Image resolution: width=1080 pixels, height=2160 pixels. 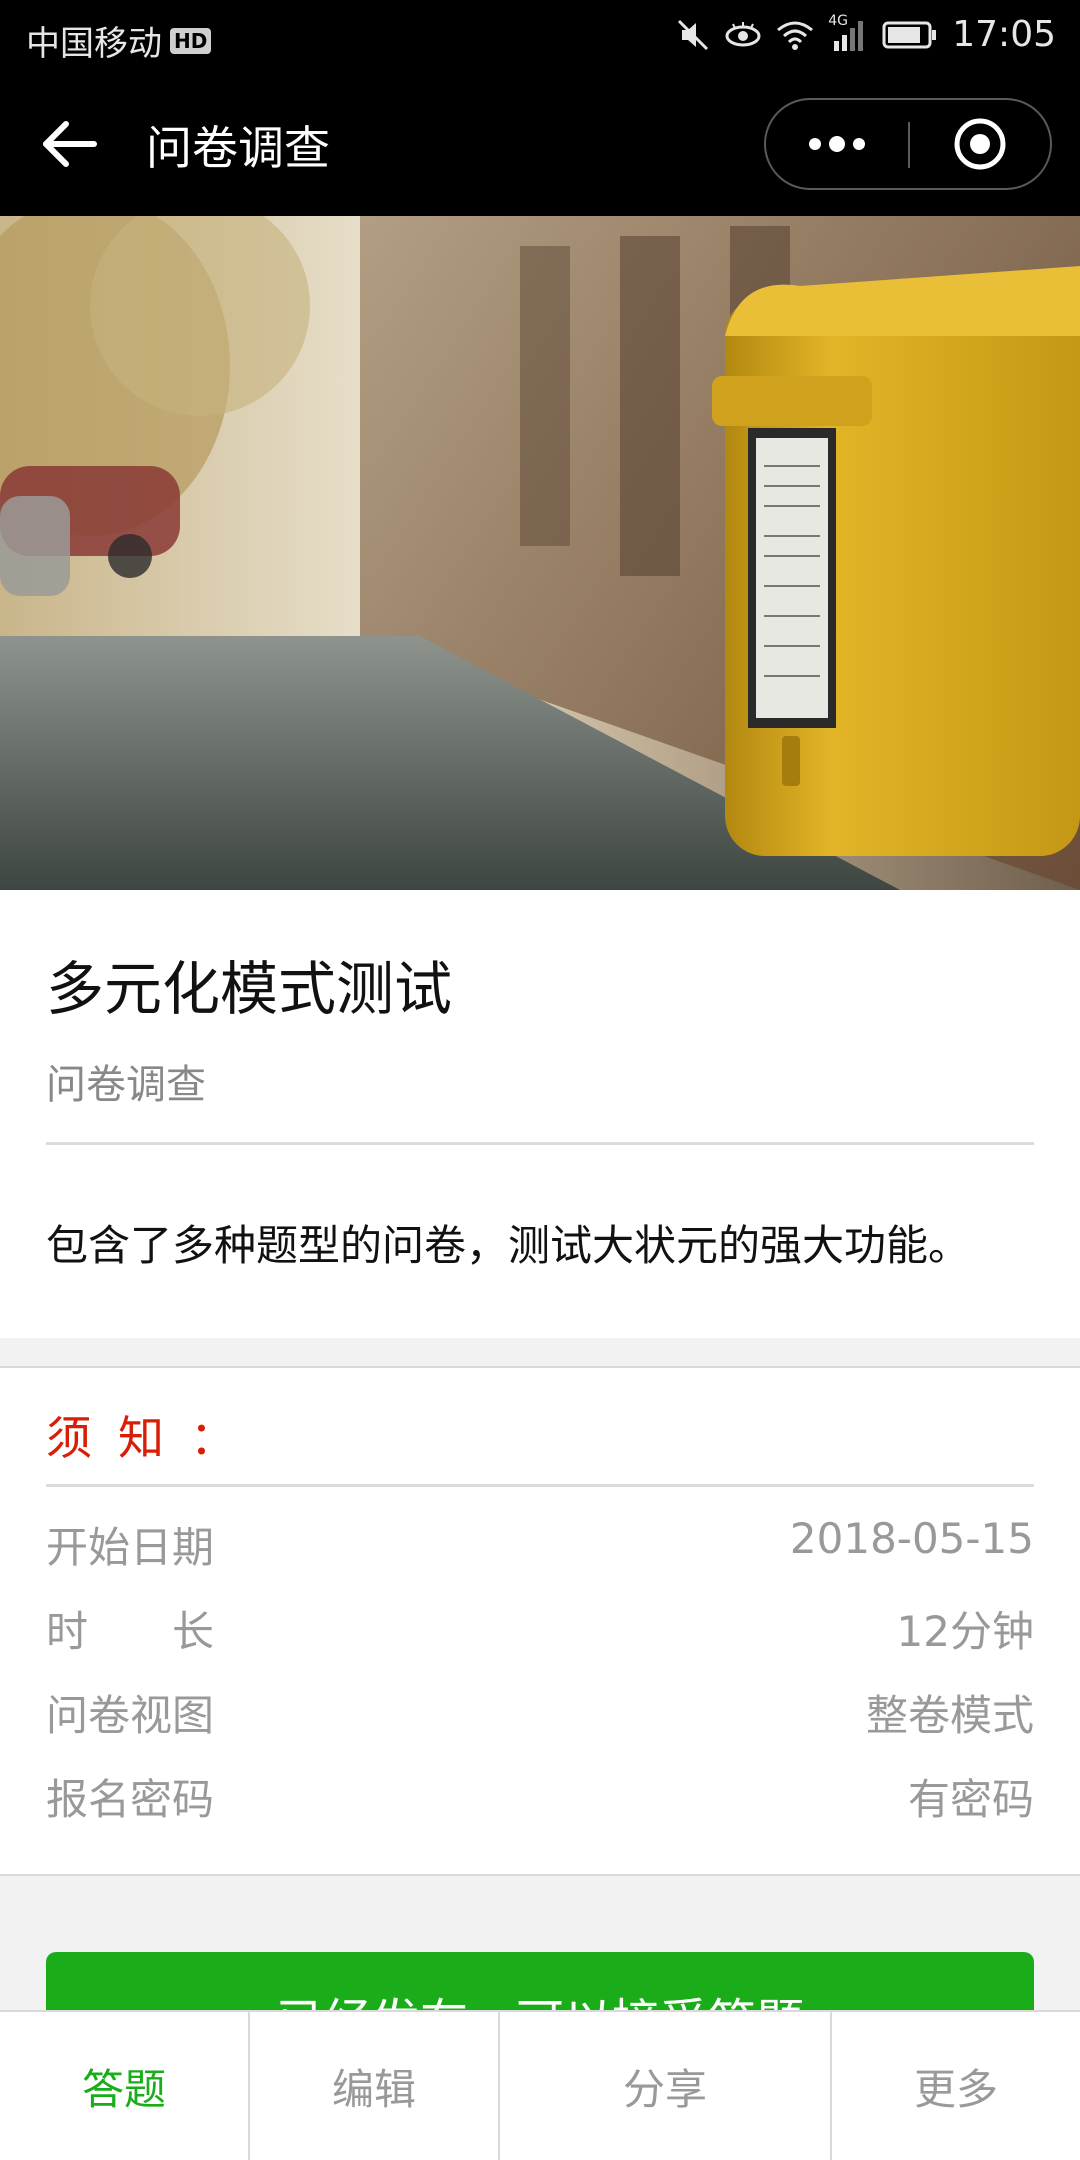 What do you see at coordinates (172, 1631) in the screenshot?
I see `row-label: 时长` at bounding box center [172, 1631].